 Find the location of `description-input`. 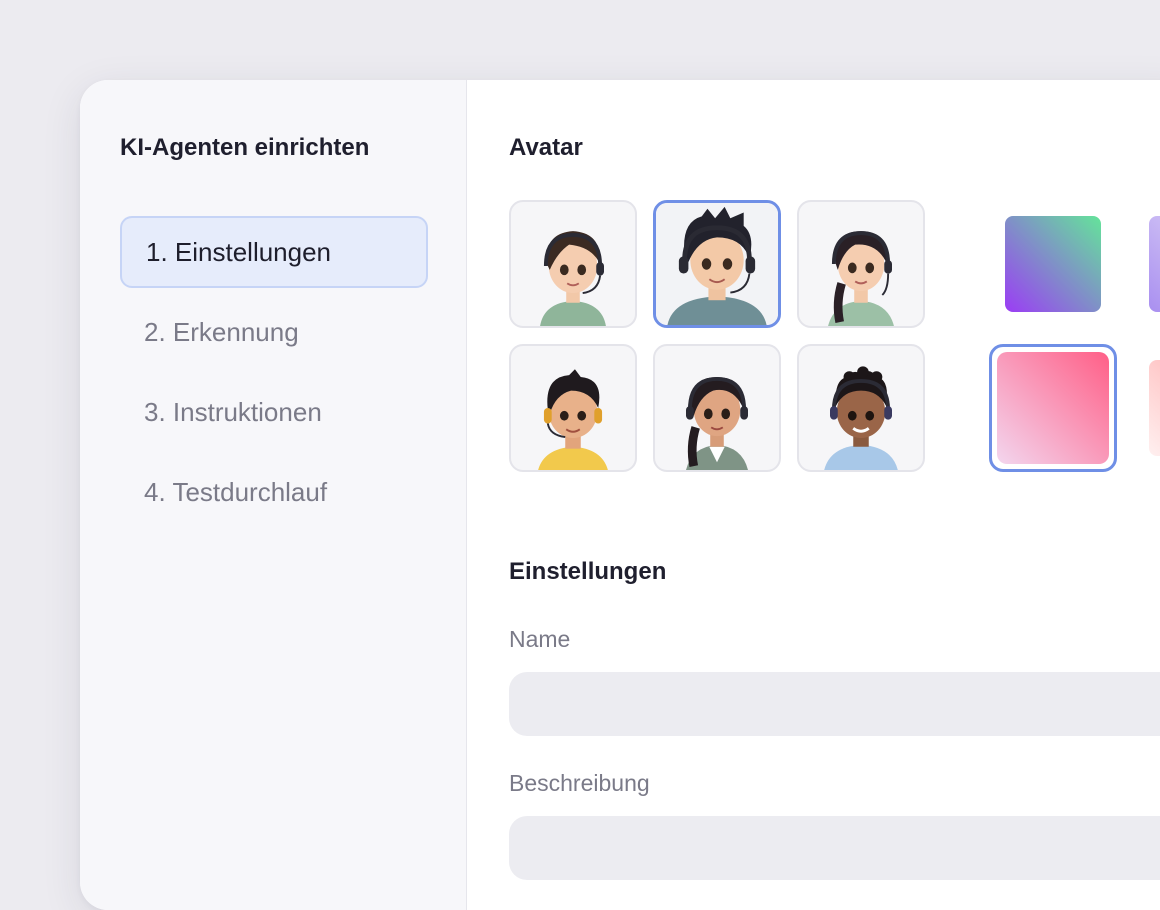

description-input is located at coordinates (834, 848).